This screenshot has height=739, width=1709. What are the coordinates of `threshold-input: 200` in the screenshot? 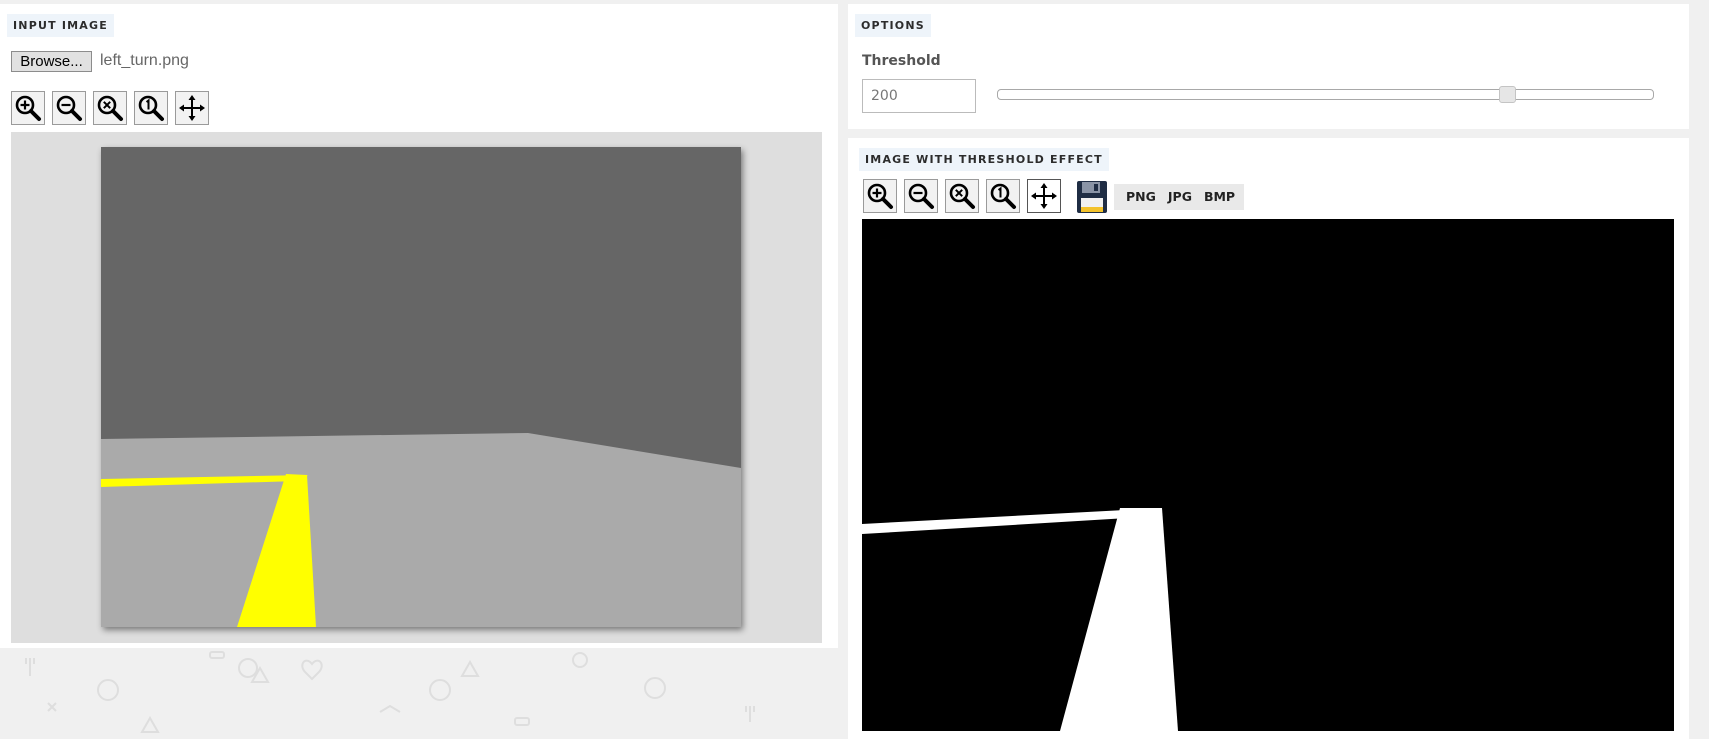 It's located at (919, 96).